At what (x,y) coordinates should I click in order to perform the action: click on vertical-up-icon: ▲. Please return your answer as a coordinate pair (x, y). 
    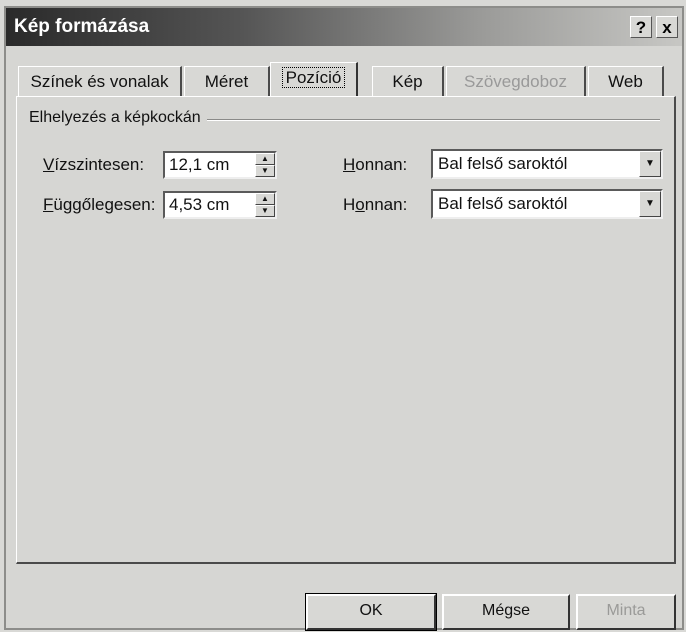
    Looking at the image, I should click on (265, 199).